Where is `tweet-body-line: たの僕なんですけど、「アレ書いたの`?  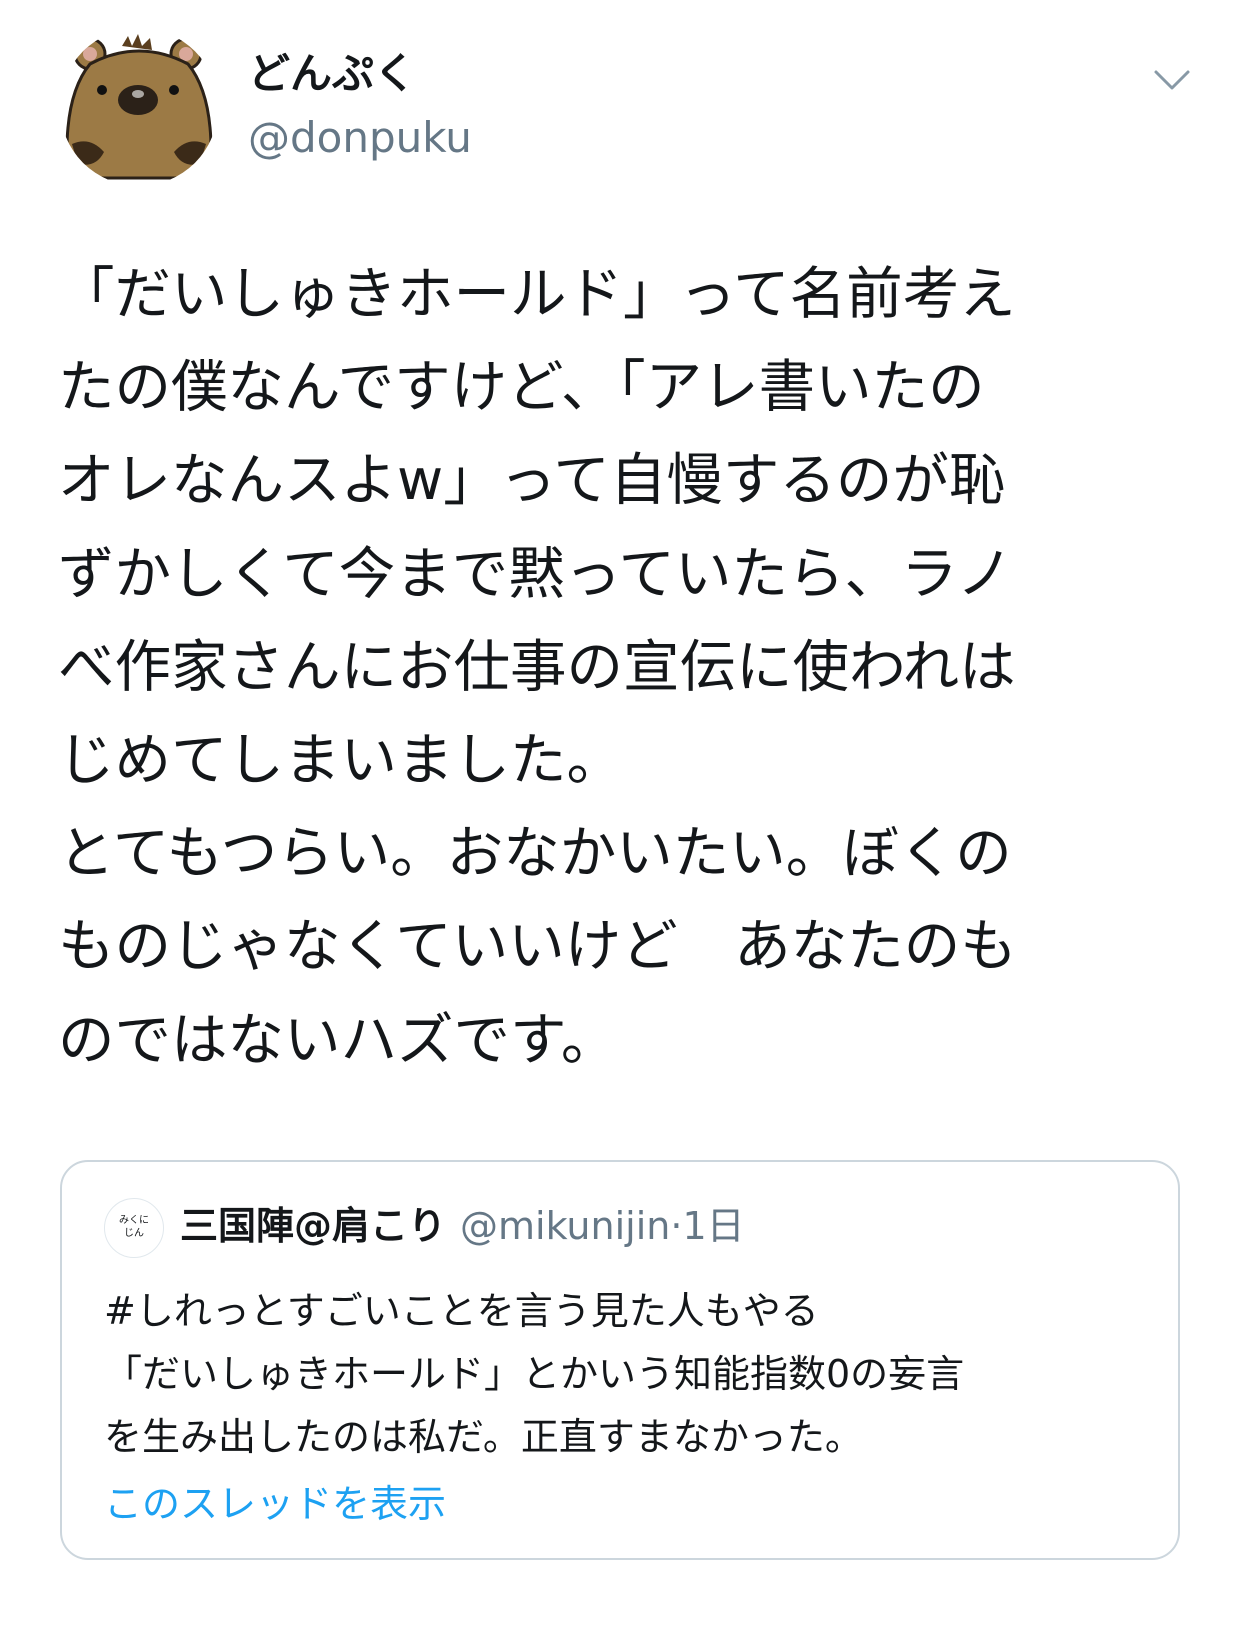 tweet-body-line: たの僕なんですけど、「アレ書いたの is located at coordinates (521, 388).